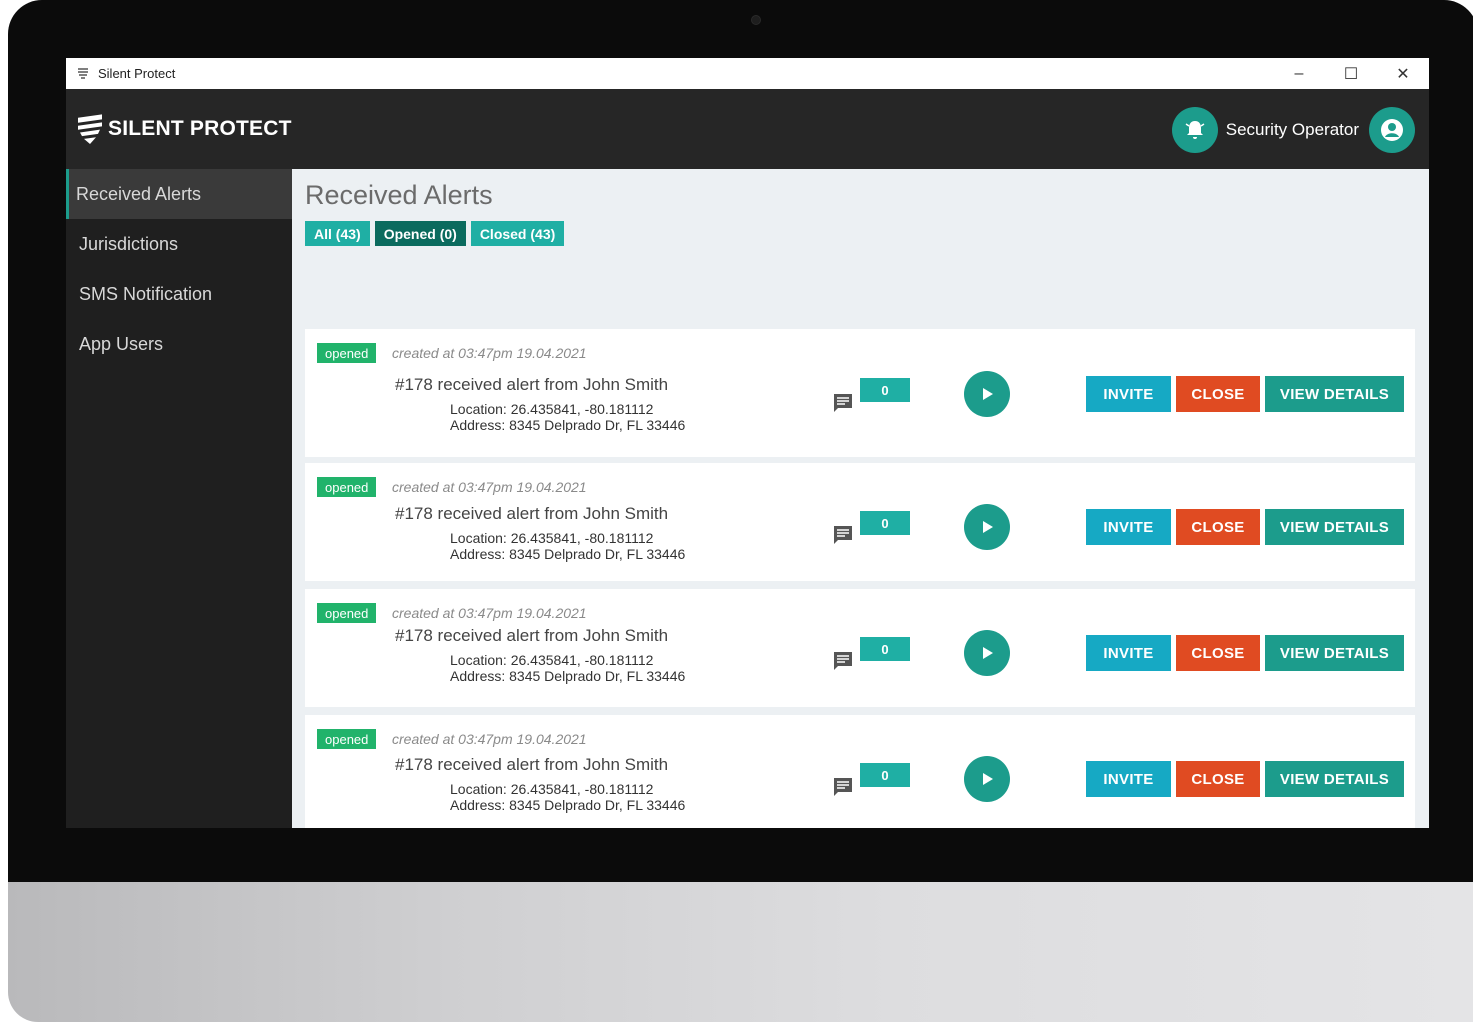 The image size is (1473, 1022). Describe the element at coordinates (740, 952) in the screenshot. I see `monitor-chin` at that location.